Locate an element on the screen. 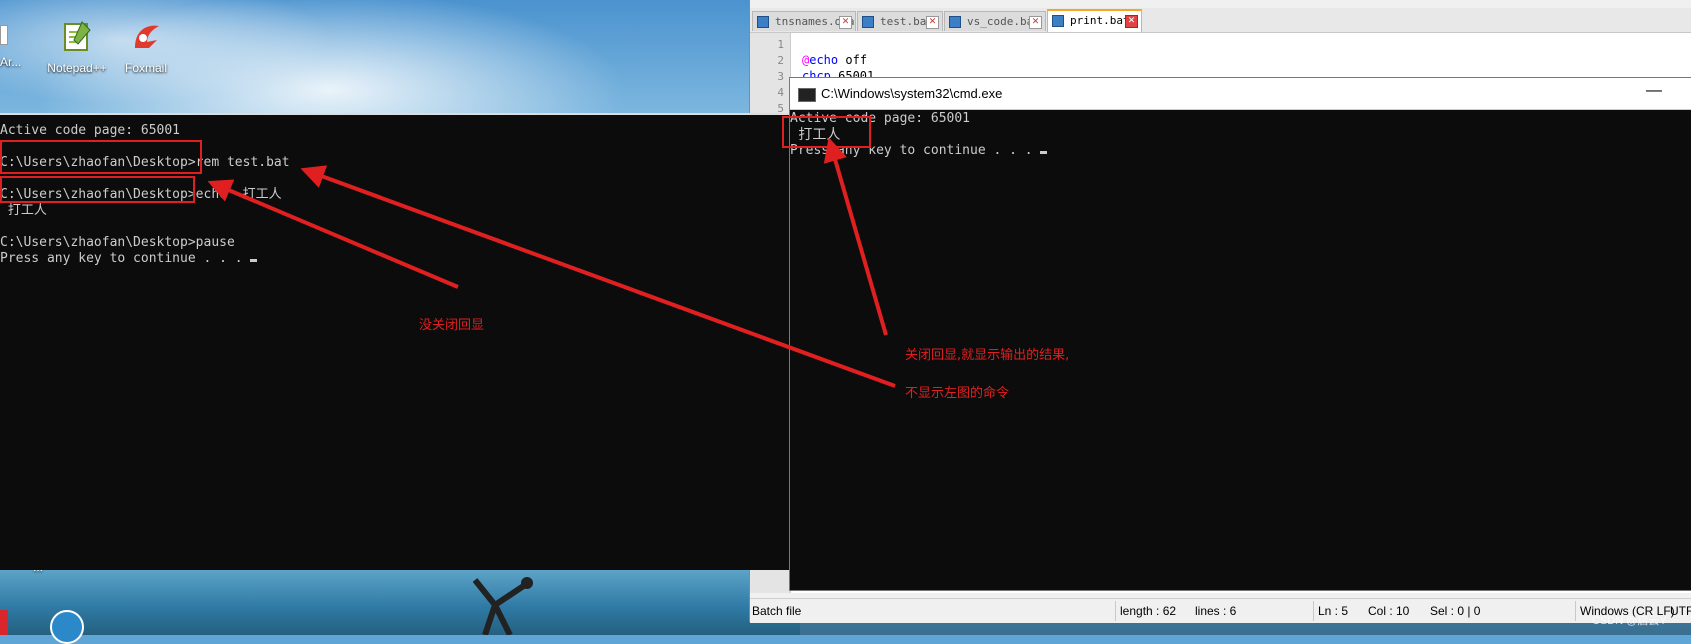 Image resolution: width=1691 pixels, height=644 pixels. watermark: CSDN @启云Y is located at coordinates (1629, 621).